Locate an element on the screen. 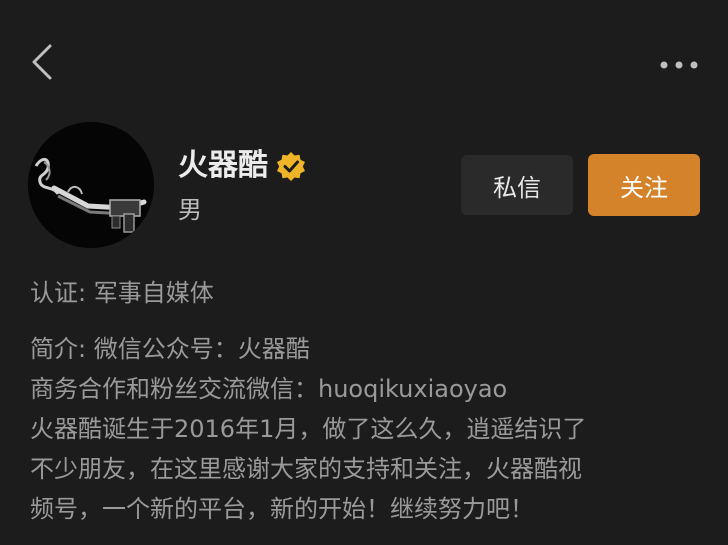 The width and height of the screenshot is (728, 545). more-horizontal-icon is located at coordinates (679, 64).